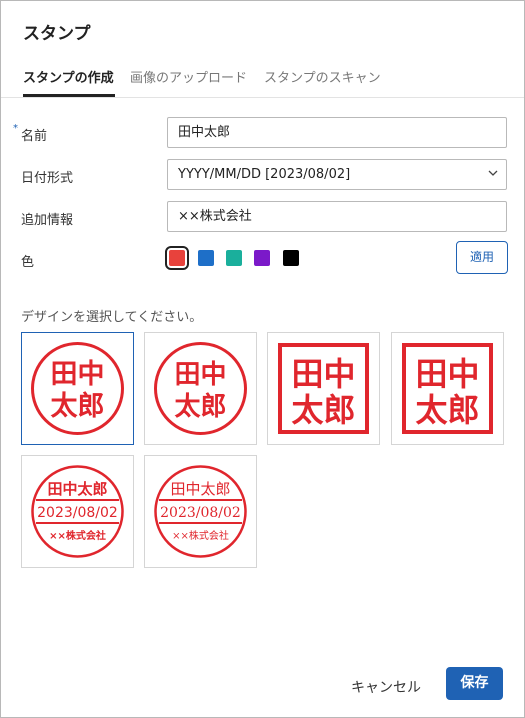 This screenshot has width=525, height=718. I want to click on design-caption: デザインを選択してください。, so click(112, 317).